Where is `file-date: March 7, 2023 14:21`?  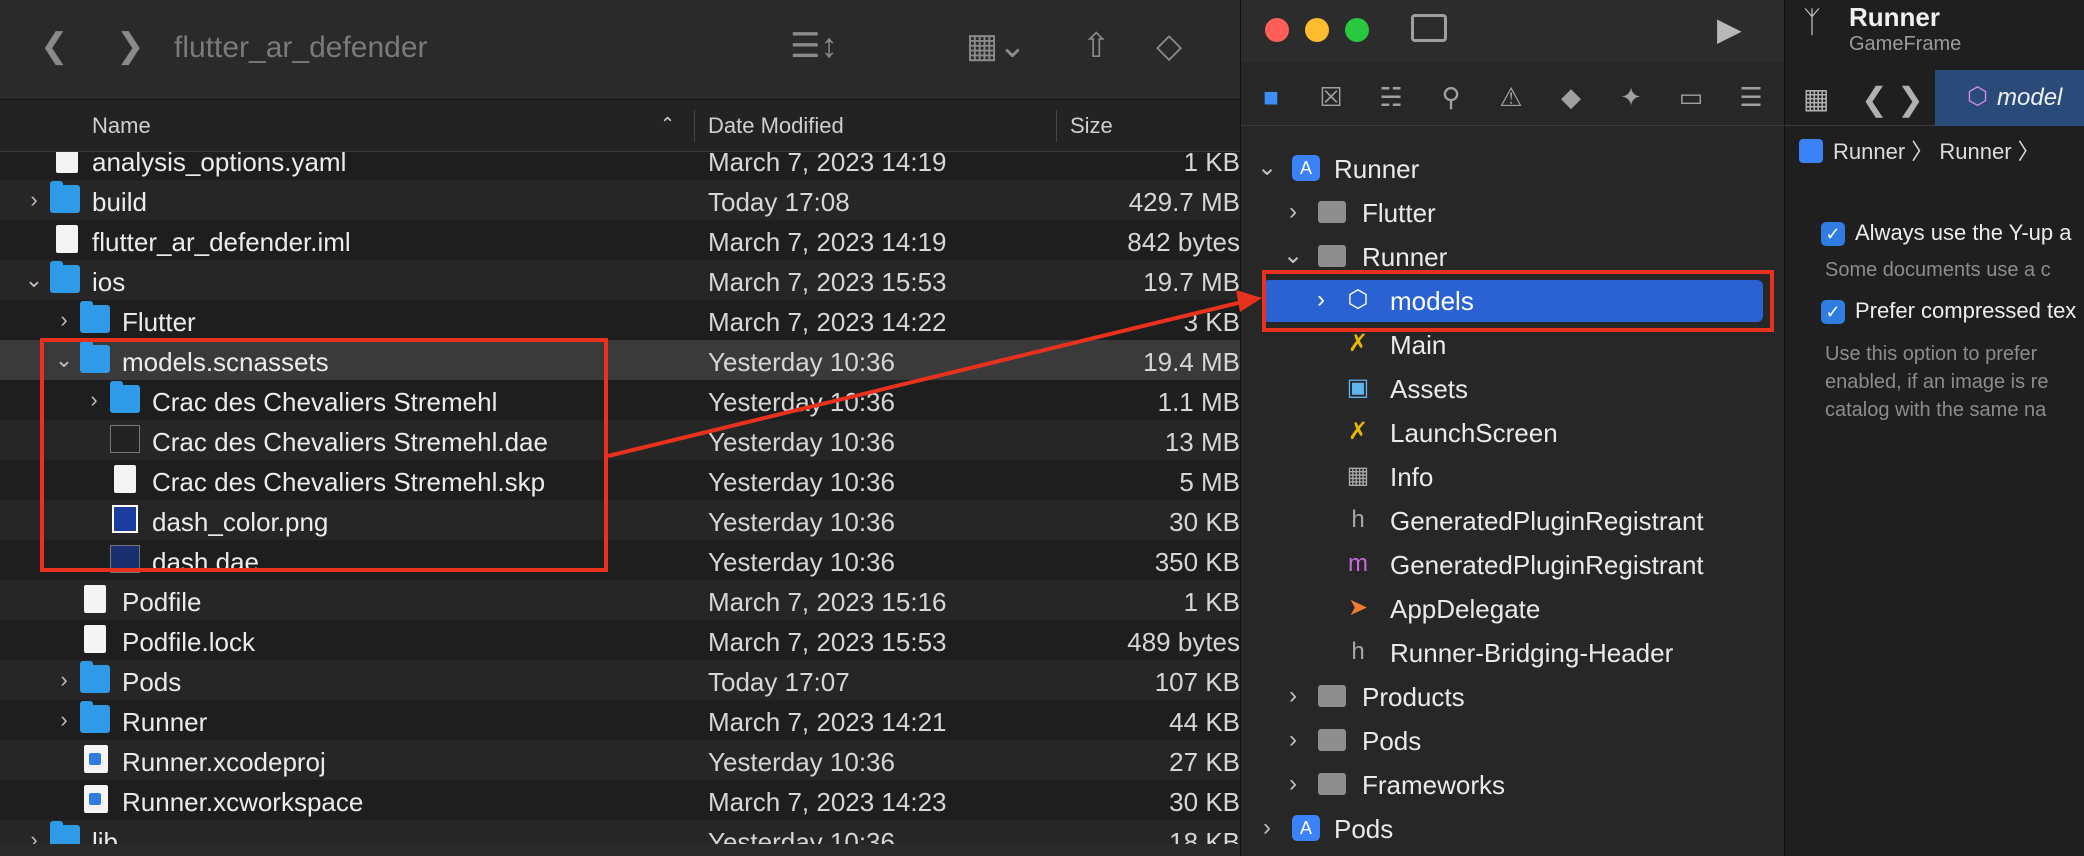
file-date: March 7, 2023 14:21 is located at coordinates (827, 722).